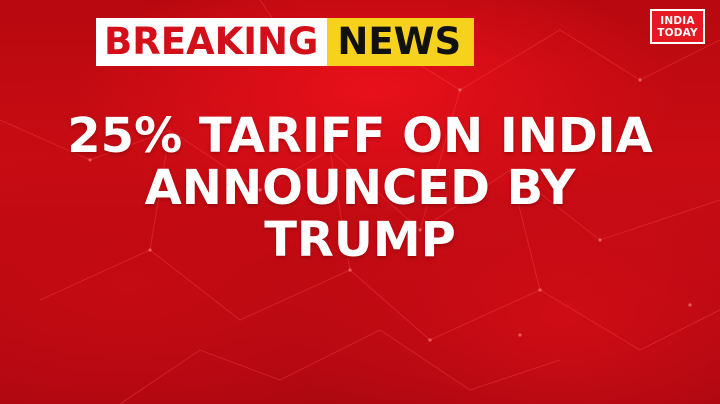 The image size is (720, 404). I want to click on breaking-news-banner: BREAKING NEWS, so click(285, 42).